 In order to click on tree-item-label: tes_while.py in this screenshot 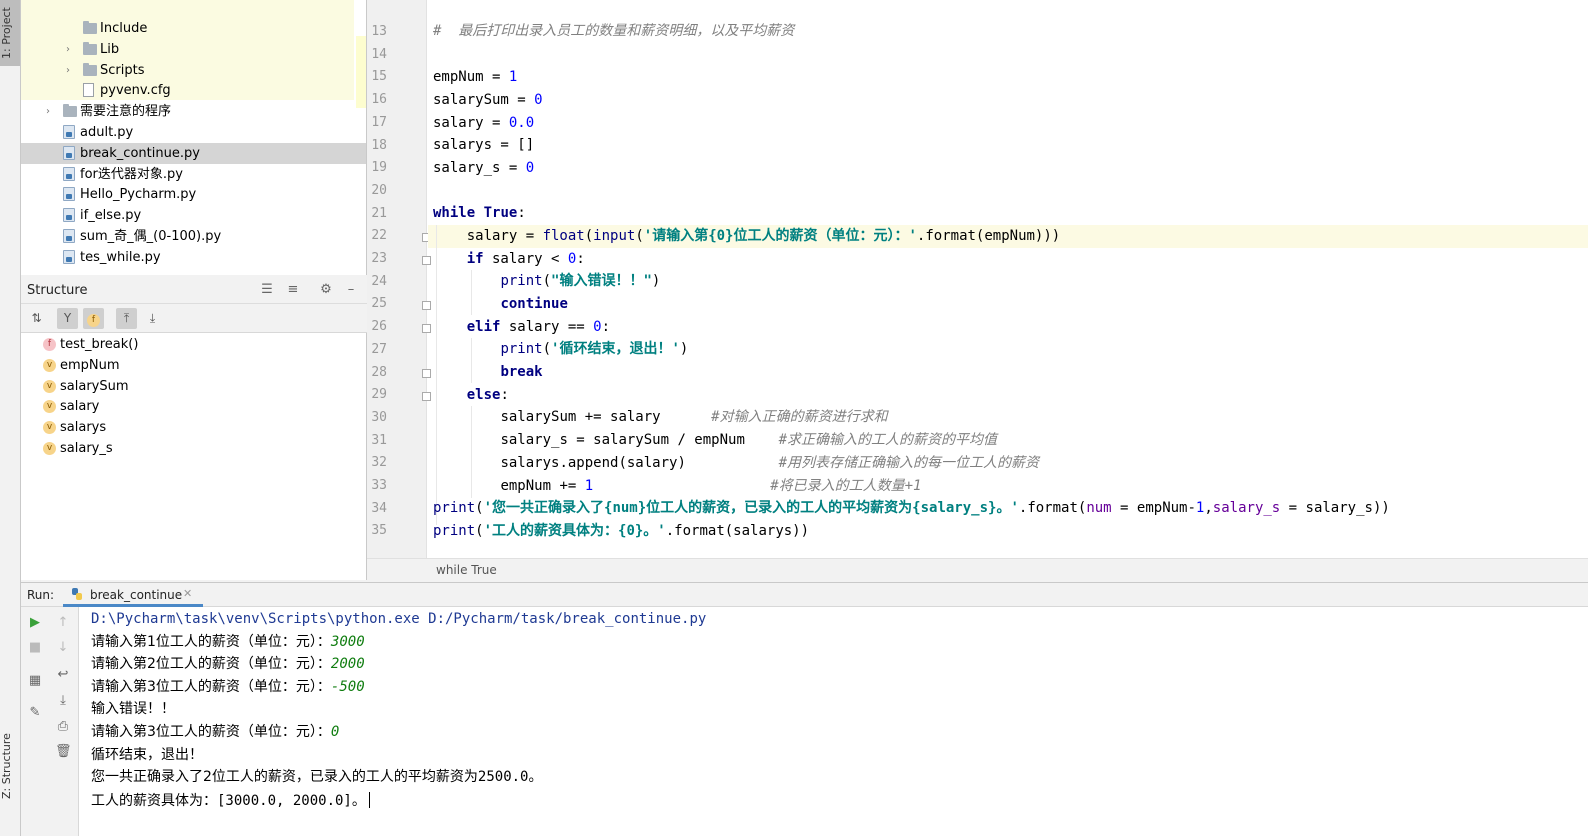, I will do `click(120, 257)`.